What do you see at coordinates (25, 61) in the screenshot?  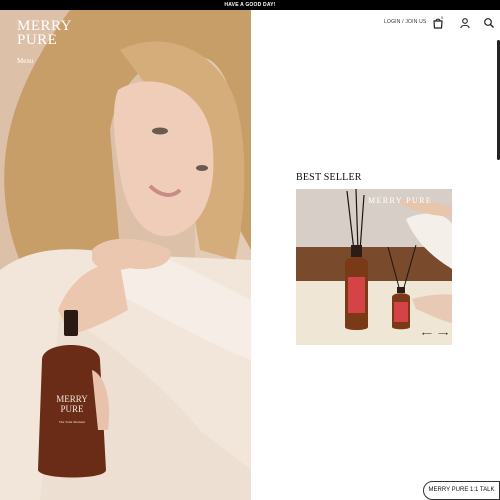 I see `menu-button: Menu` at bounding box center [25, 61].